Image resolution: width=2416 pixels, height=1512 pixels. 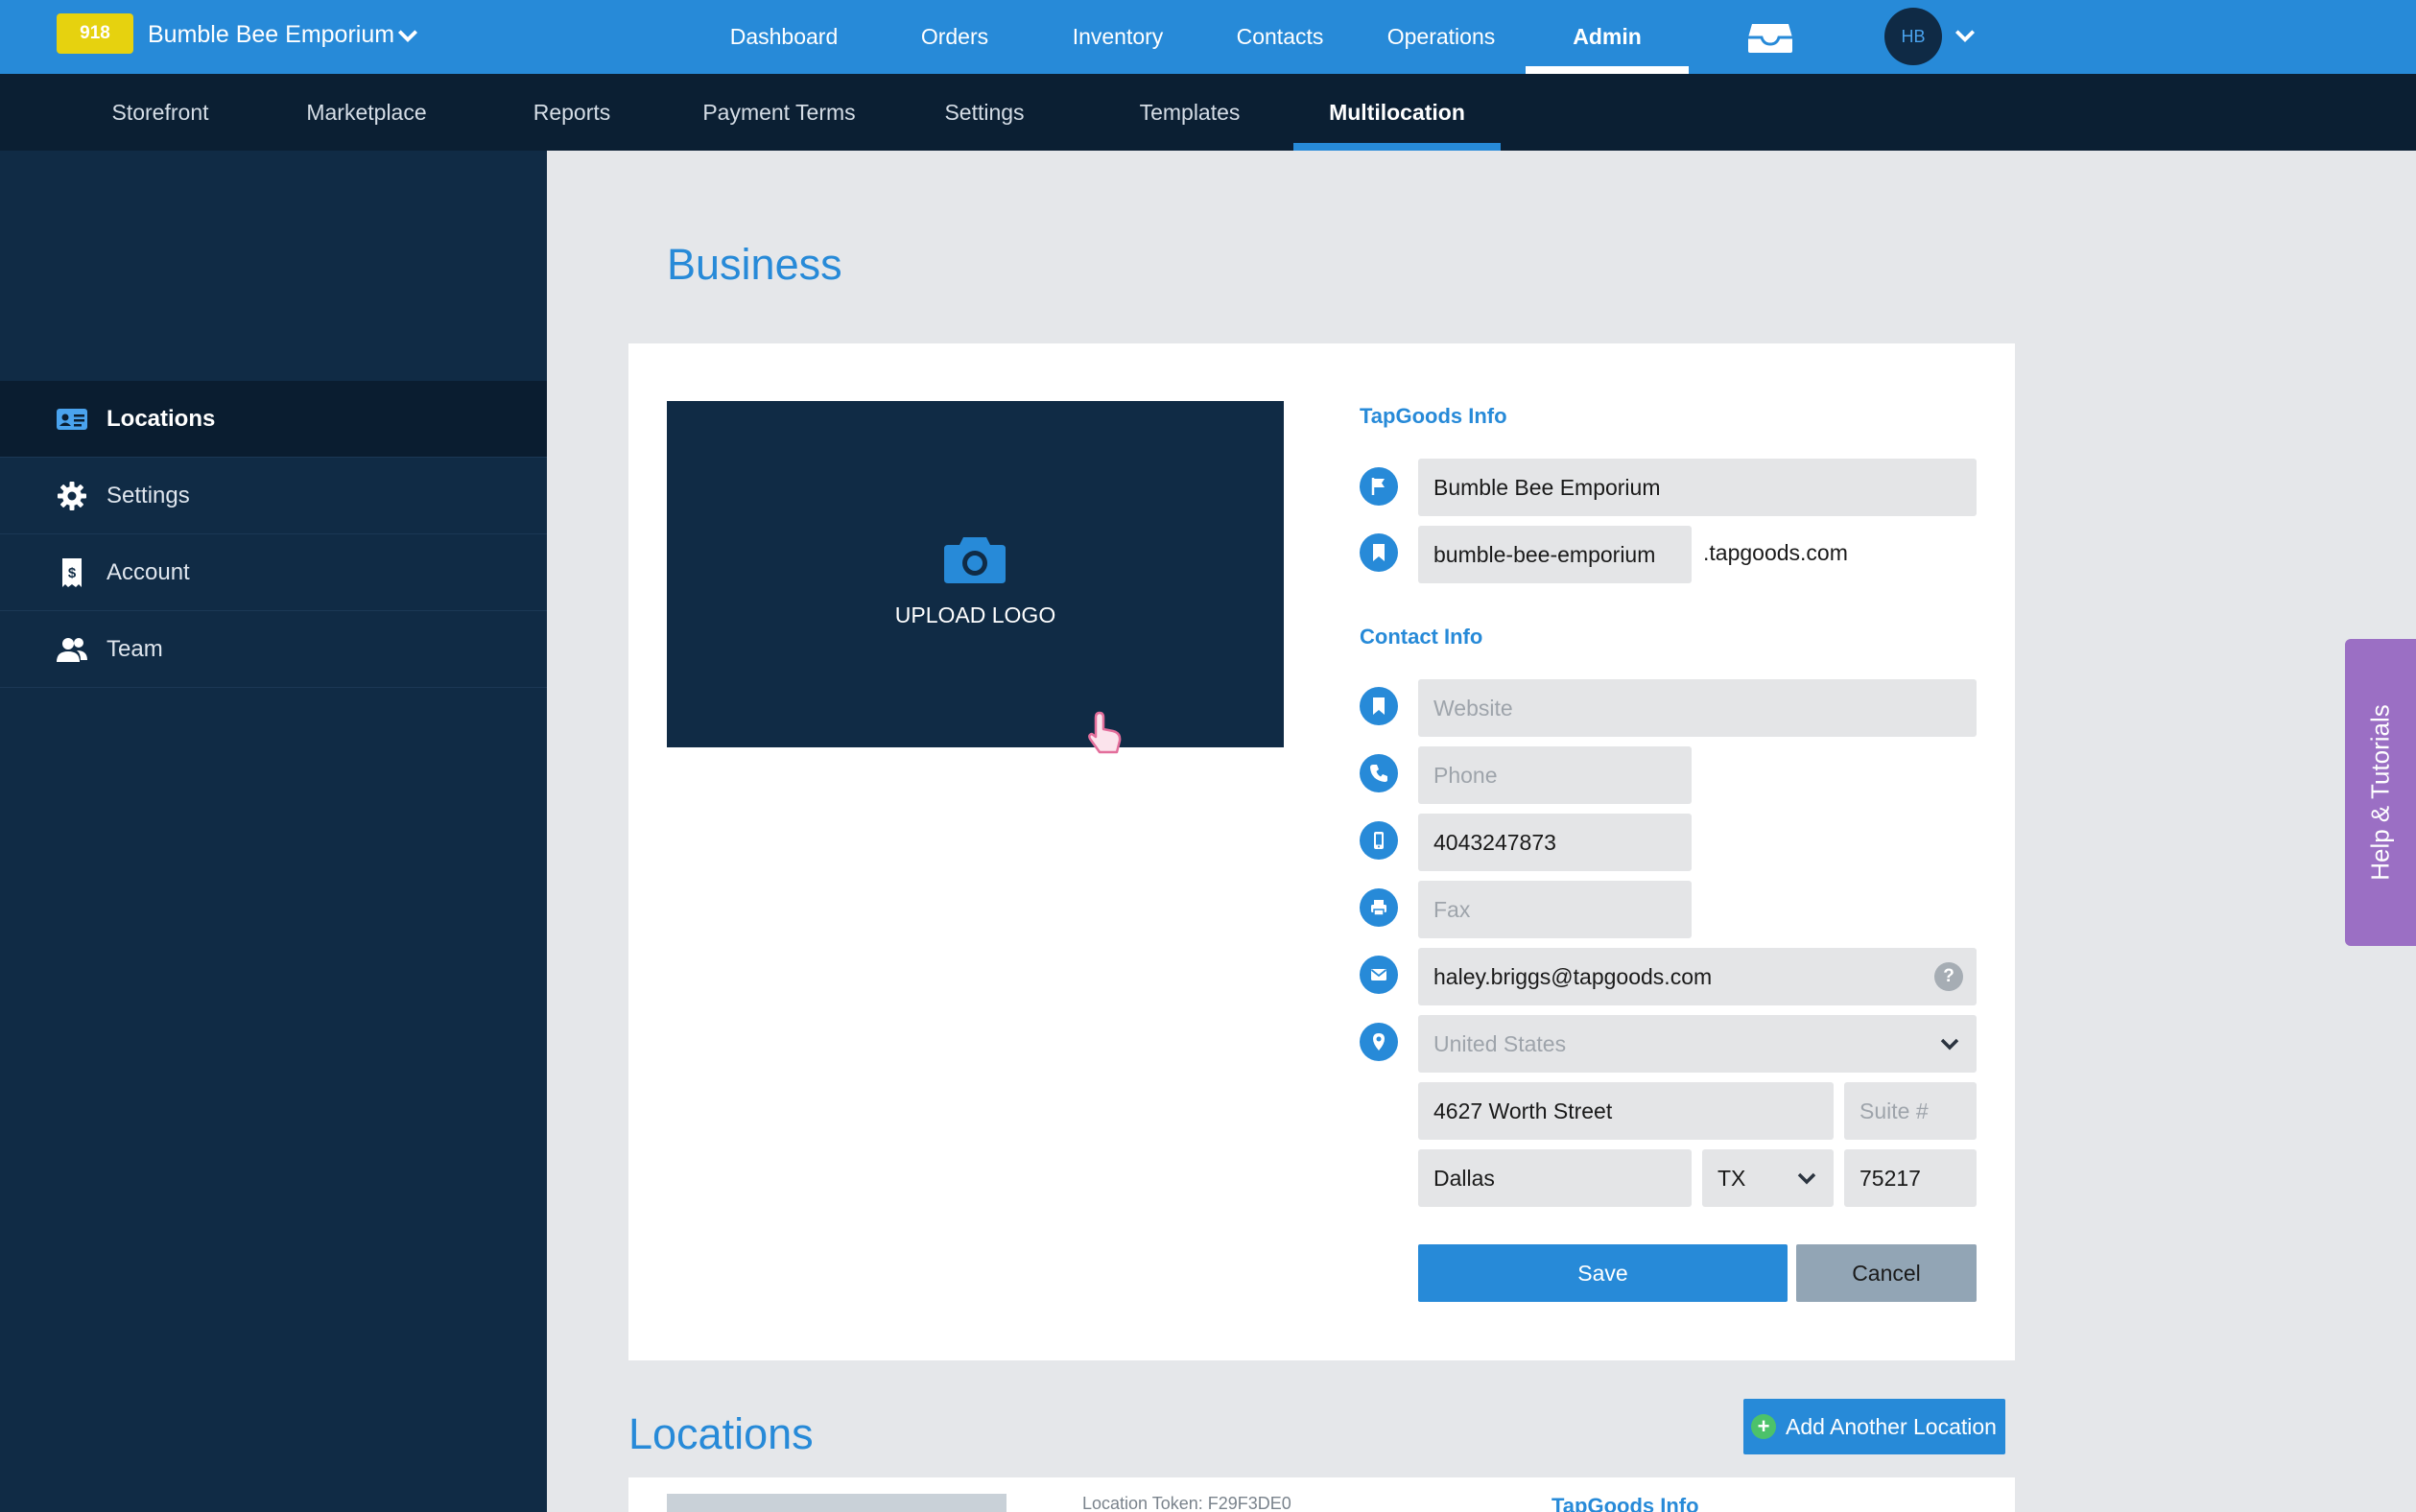 I want to click on flag-icon, so click(x=1379, y=486).